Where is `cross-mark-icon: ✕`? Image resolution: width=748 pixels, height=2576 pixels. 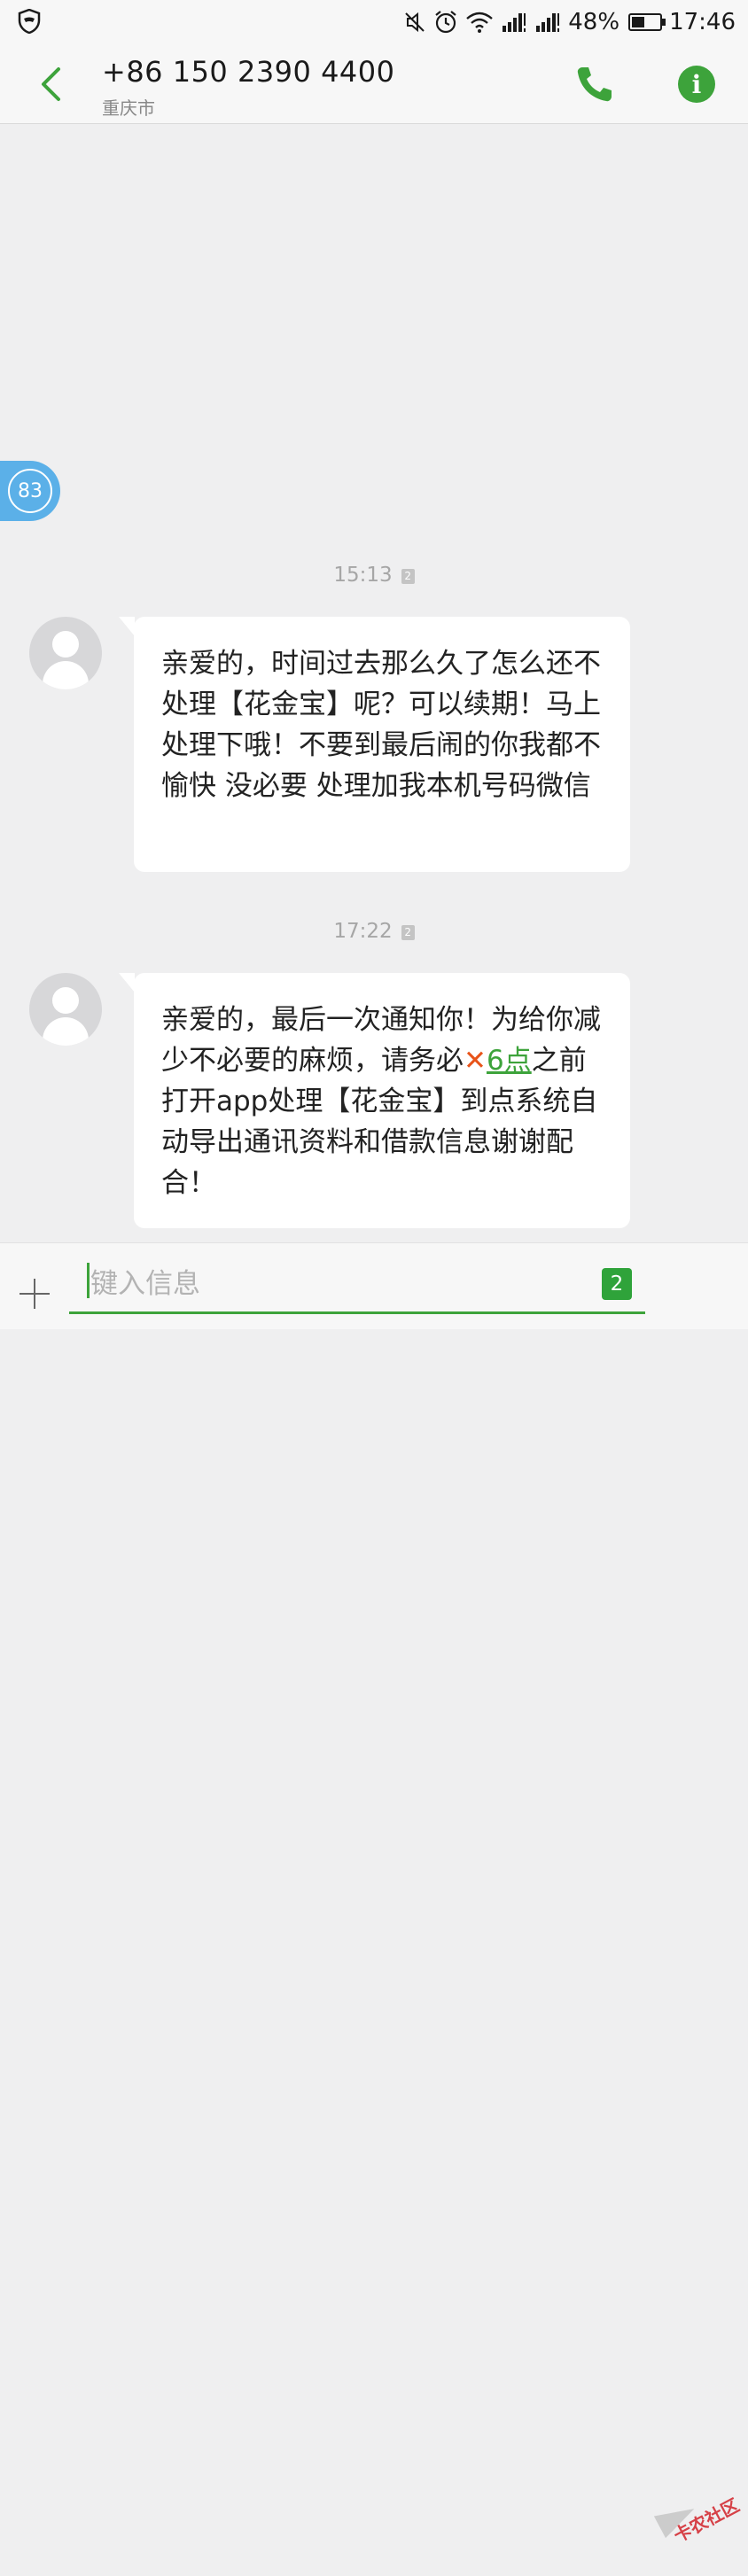
cross-mark-icon: ✕ is located at coordinates (476, 1061).